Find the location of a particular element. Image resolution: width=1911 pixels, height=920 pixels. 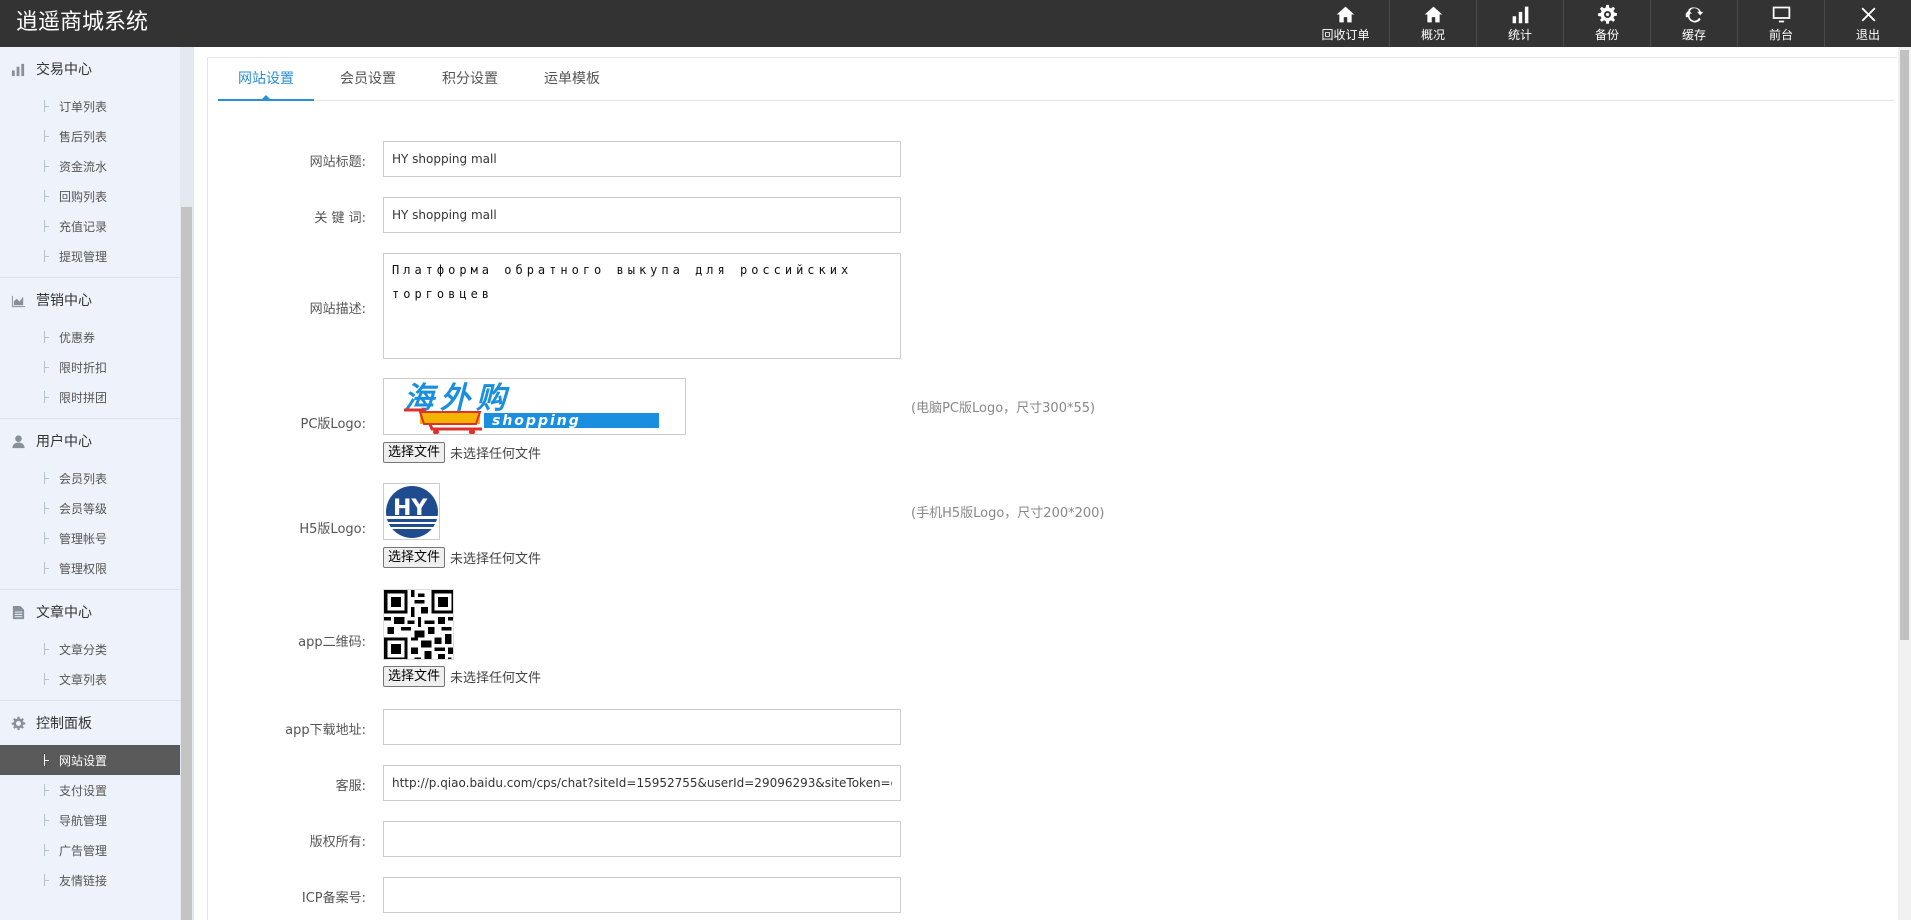

pc-logo-file-picker: 选择文件 未选择任何文件 is located at coordinates (462, 452).